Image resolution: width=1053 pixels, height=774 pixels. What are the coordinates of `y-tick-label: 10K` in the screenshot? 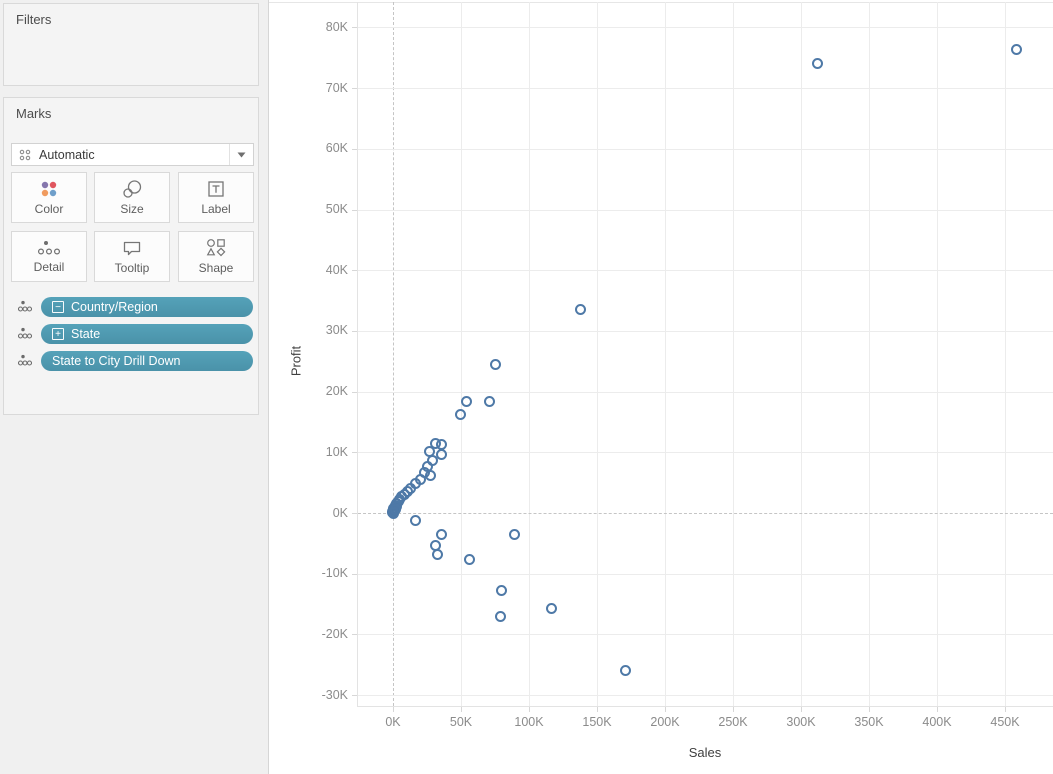 It's located at (336, 451).